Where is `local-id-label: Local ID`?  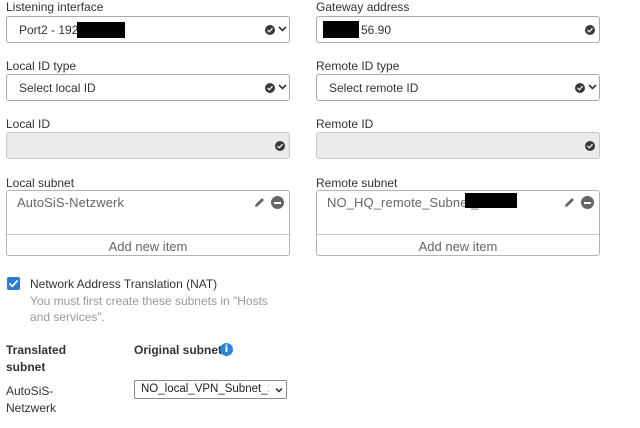
local-id-label: Local ID is located at coordinates (28, 124).